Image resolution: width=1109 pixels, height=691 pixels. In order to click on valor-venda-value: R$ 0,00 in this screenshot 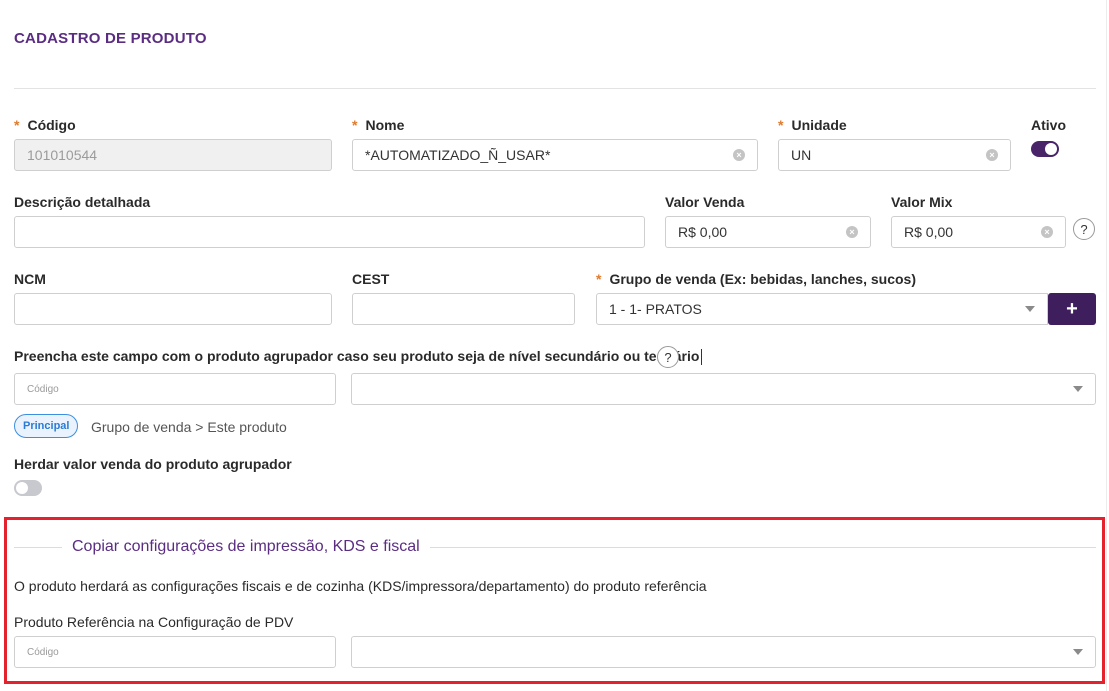, I will do `click(703, 232)`.